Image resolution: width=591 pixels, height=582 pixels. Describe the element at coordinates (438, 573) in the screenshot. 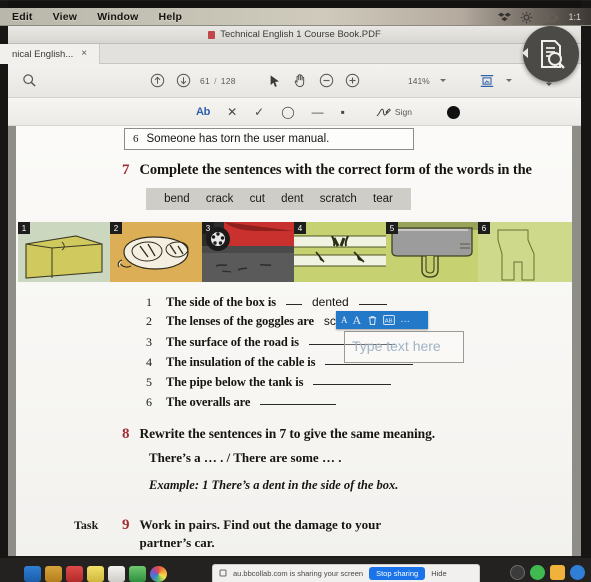

I see `hide-sharing-bar-button: Hide` at that location.